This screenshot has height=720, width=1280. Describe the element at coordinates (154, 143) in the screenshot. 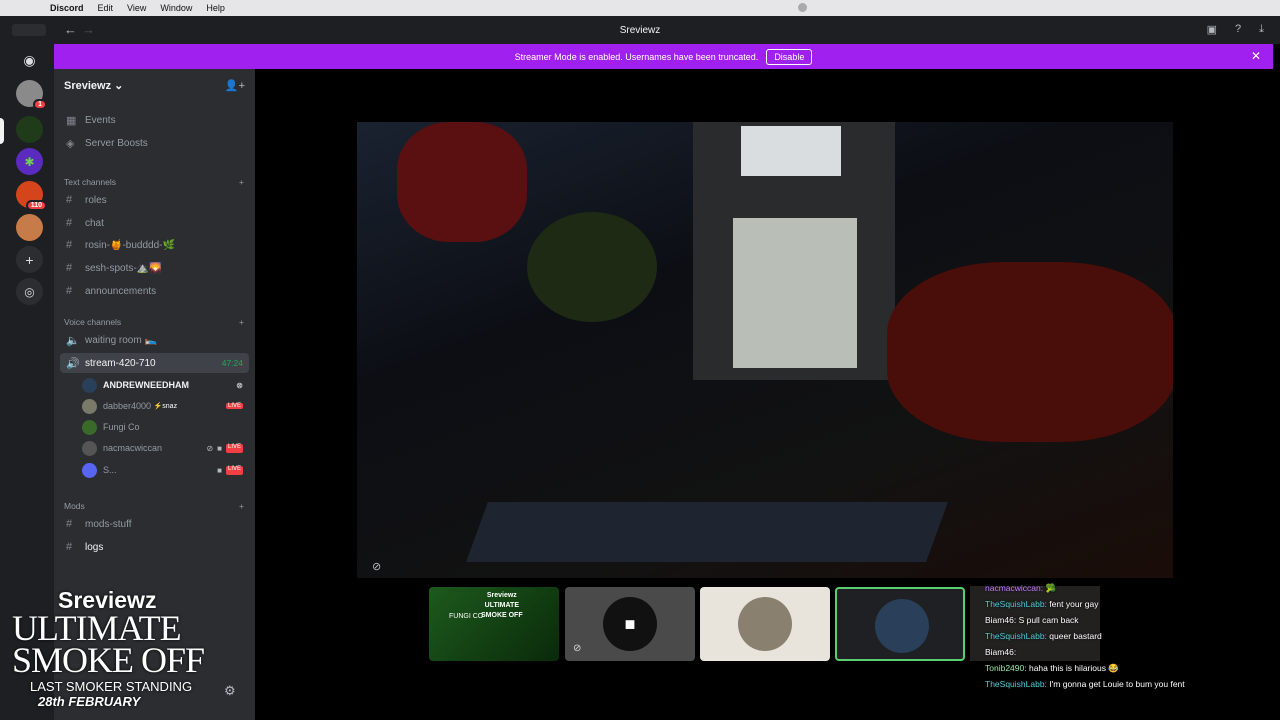

I see `nav-server-boosts: ◈ Server Boosts` at that location.